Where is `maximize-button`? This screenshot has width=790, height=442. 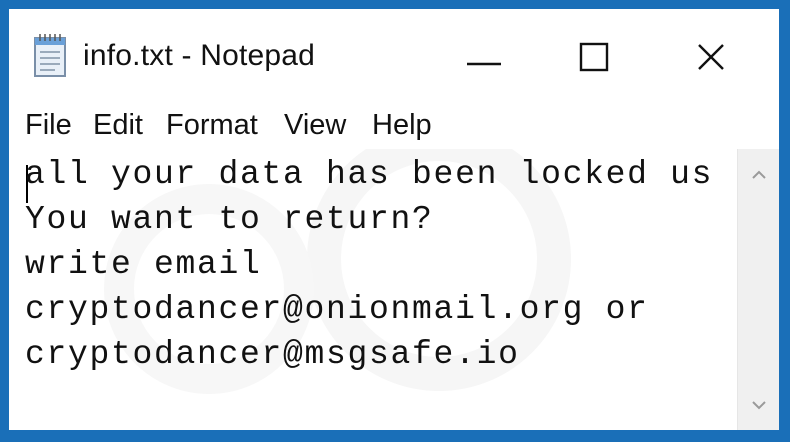 maximize-button is located at coordinates (595, 57).